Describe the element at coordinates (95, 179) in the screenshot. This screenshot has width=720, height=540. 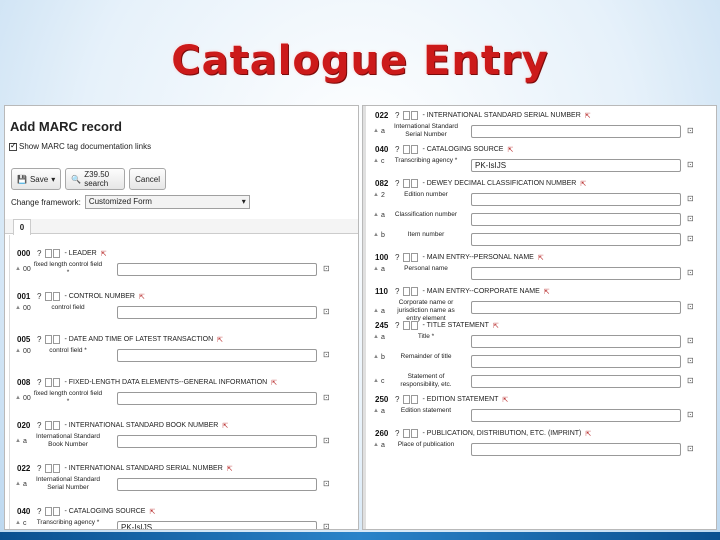
I see `z3950-search-button: 🔍 Z39.50 search` at that location.